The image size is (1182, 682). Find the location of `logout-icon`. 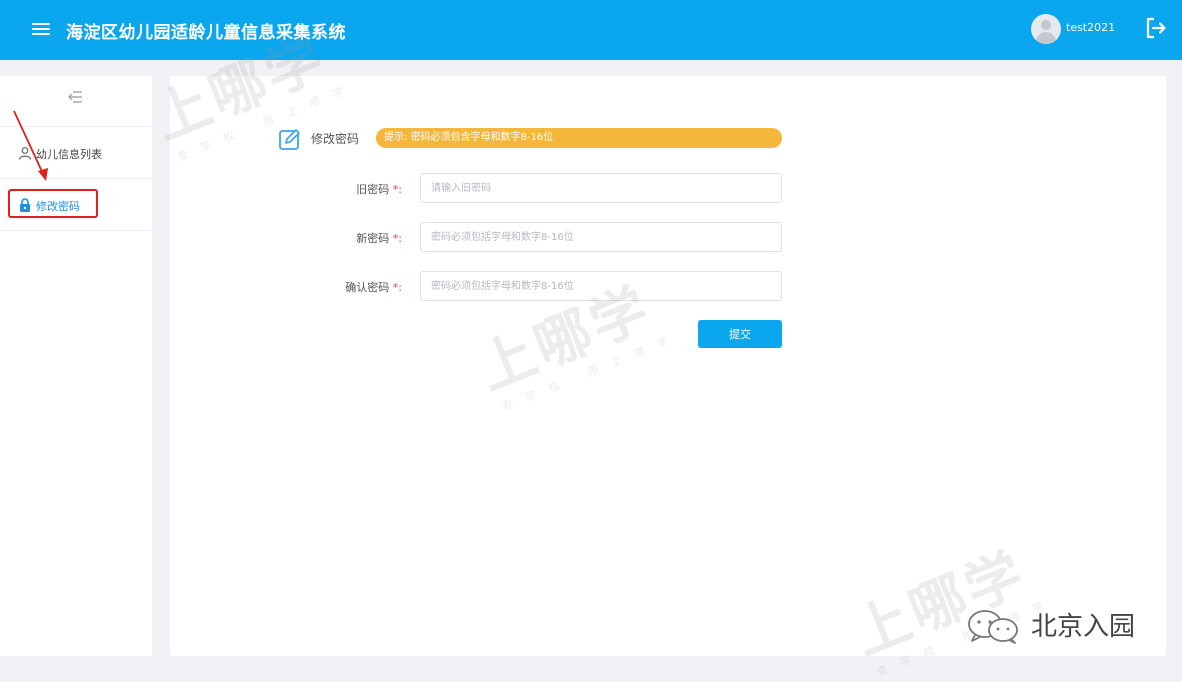

logout-icon is located at coordinates (1156, 28).